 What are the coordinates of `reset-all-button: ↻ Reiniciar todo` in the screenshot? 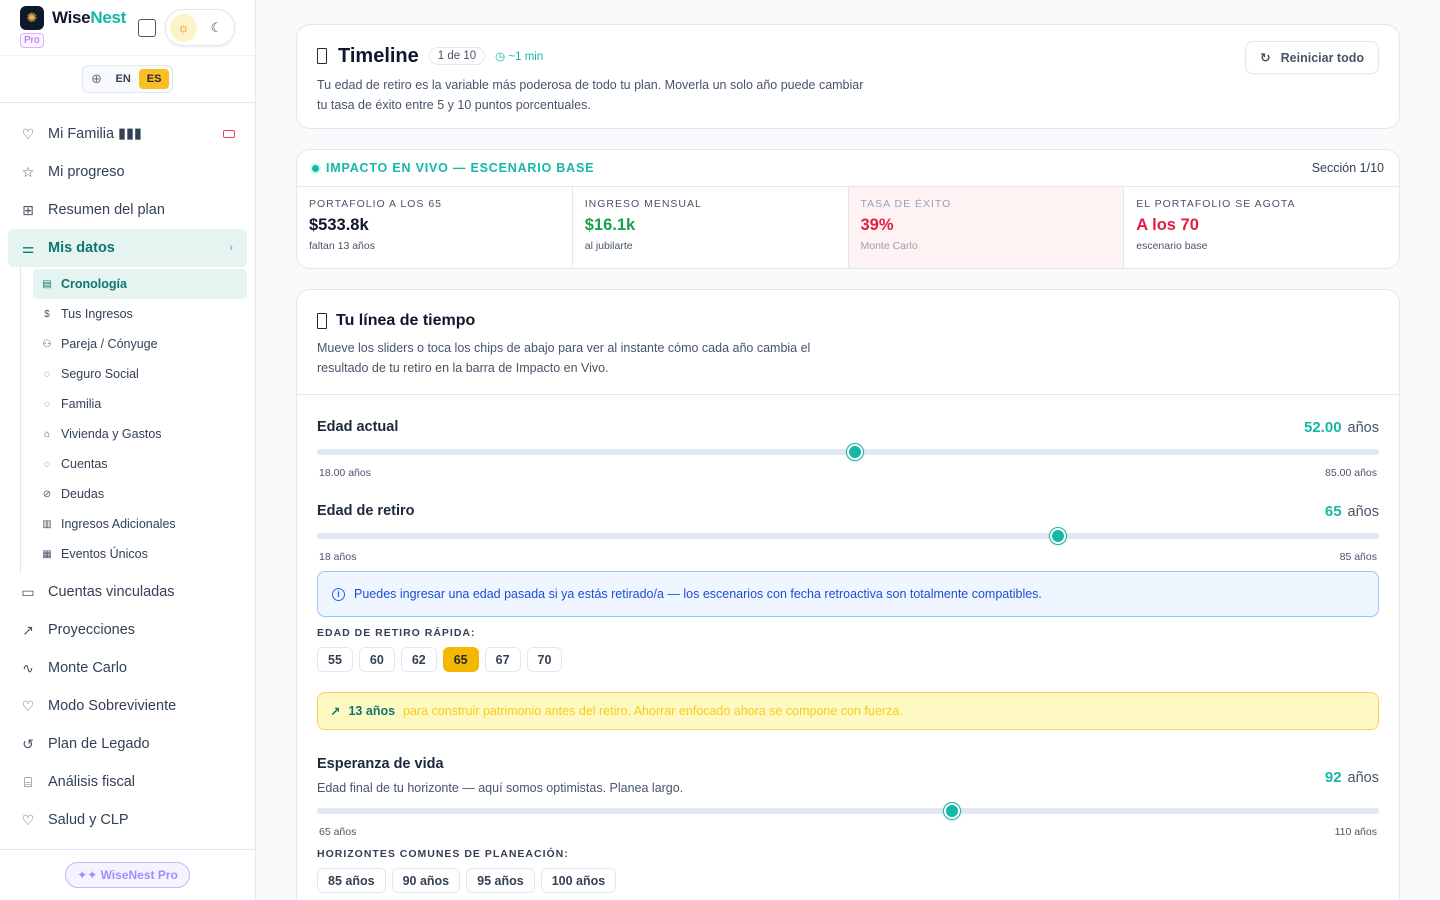 It's located at (1312, 57).